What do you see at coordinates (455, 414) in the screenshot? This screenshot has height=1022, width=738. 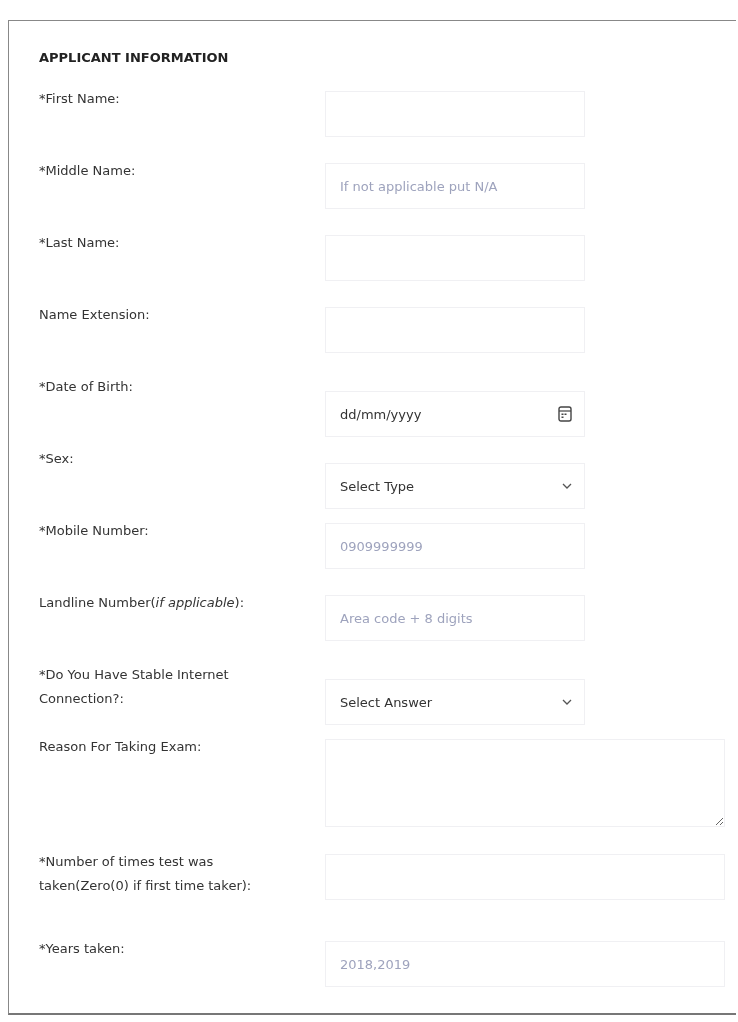 I see `date-field: dd/mm/yyyy` at bounding box center [455, 414].